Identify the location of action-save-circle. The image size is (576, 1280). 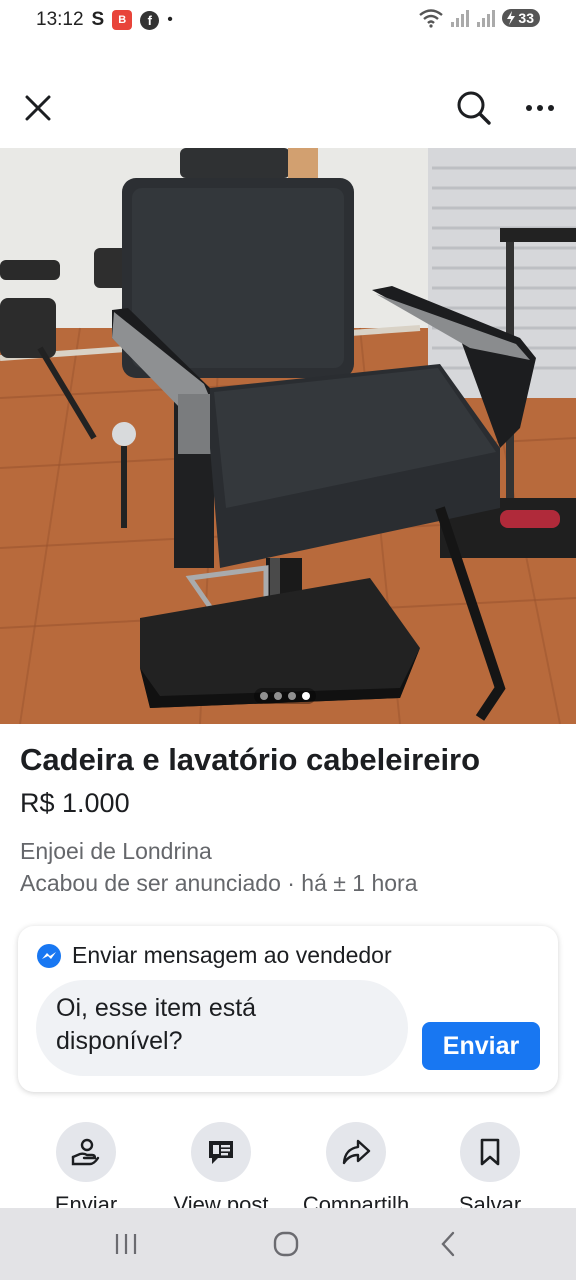
(490, 1152).